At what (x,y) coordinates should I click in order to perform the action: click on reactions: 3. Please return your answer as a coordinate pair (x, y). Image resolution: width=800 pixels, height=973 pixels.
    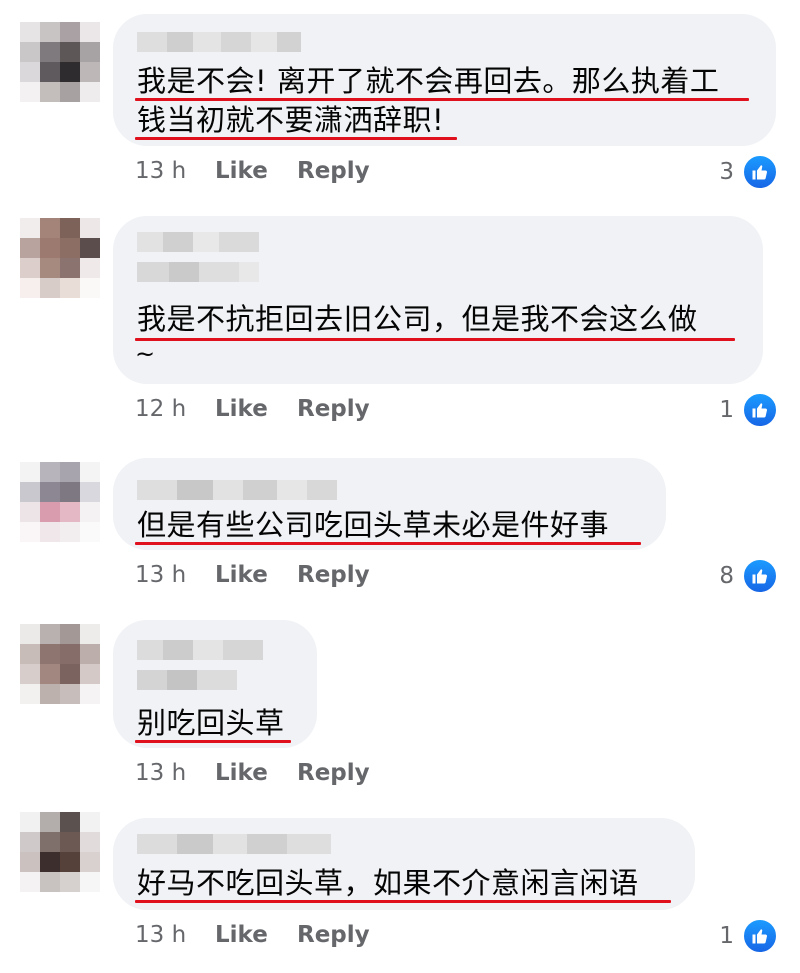
    Looking at the image, I should click on (748, 172).